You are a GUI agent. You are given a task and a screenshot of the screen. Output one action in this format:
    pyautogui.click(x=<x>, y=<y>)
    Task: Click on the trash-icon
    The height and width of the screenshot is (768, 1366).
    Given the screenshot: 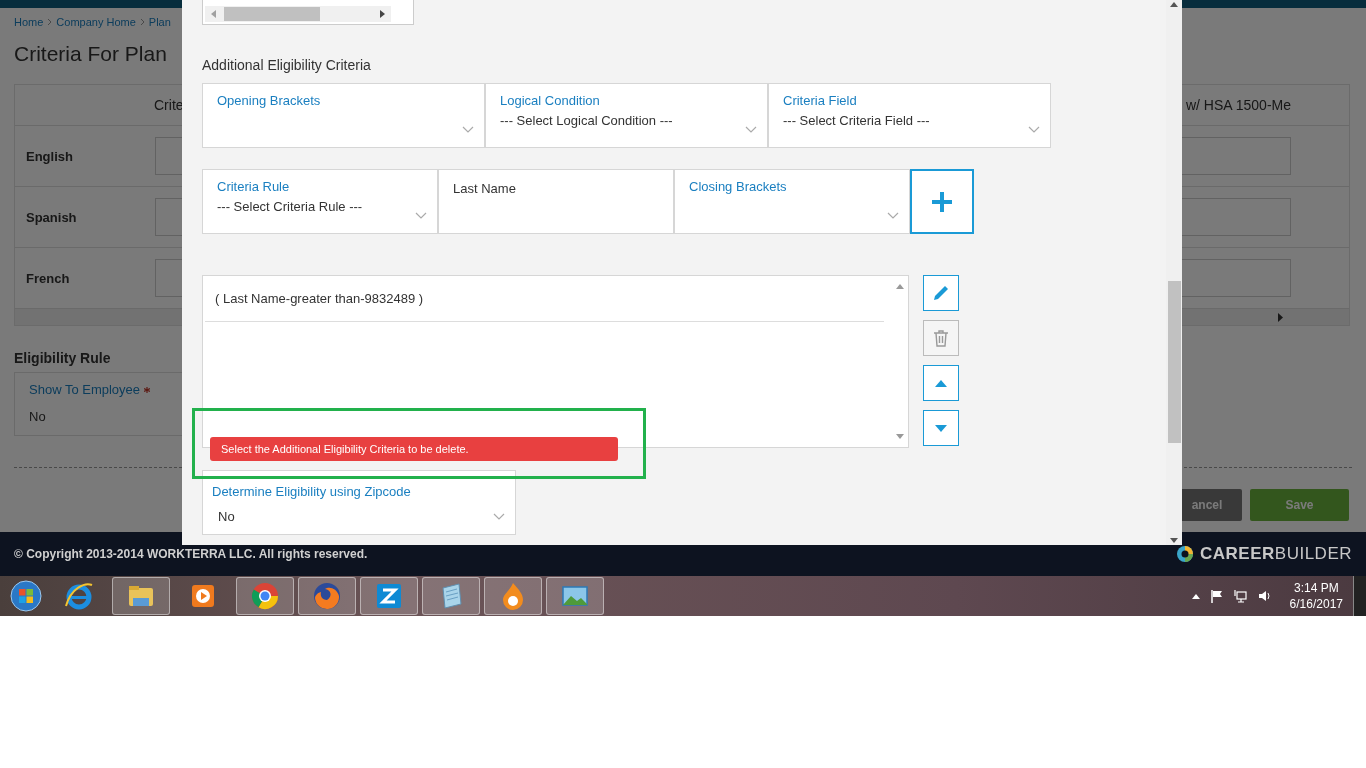 What is the action you would take?
    pyautogui.click(x=941, y=338)
    